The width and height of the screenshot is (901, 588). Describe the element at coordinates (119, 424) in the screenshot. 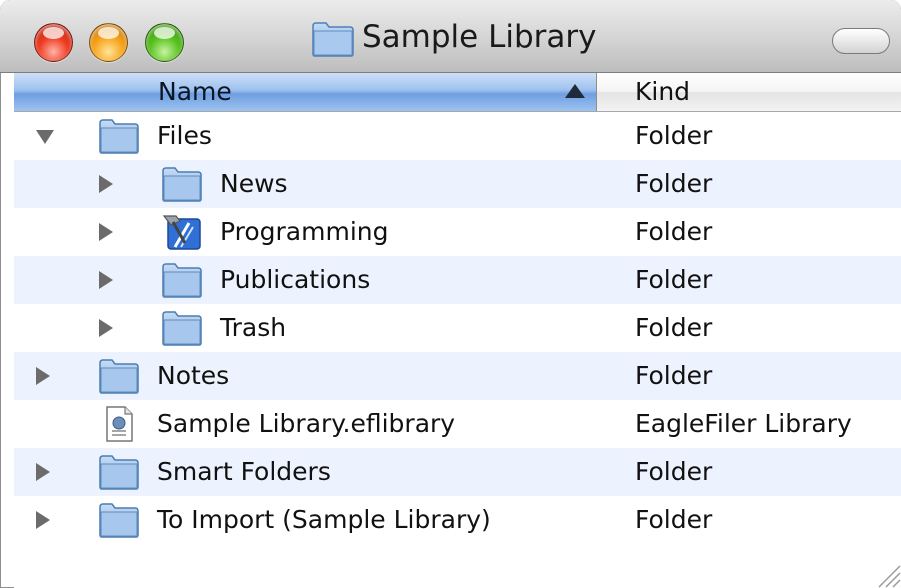

I see `document-icon` at that location.